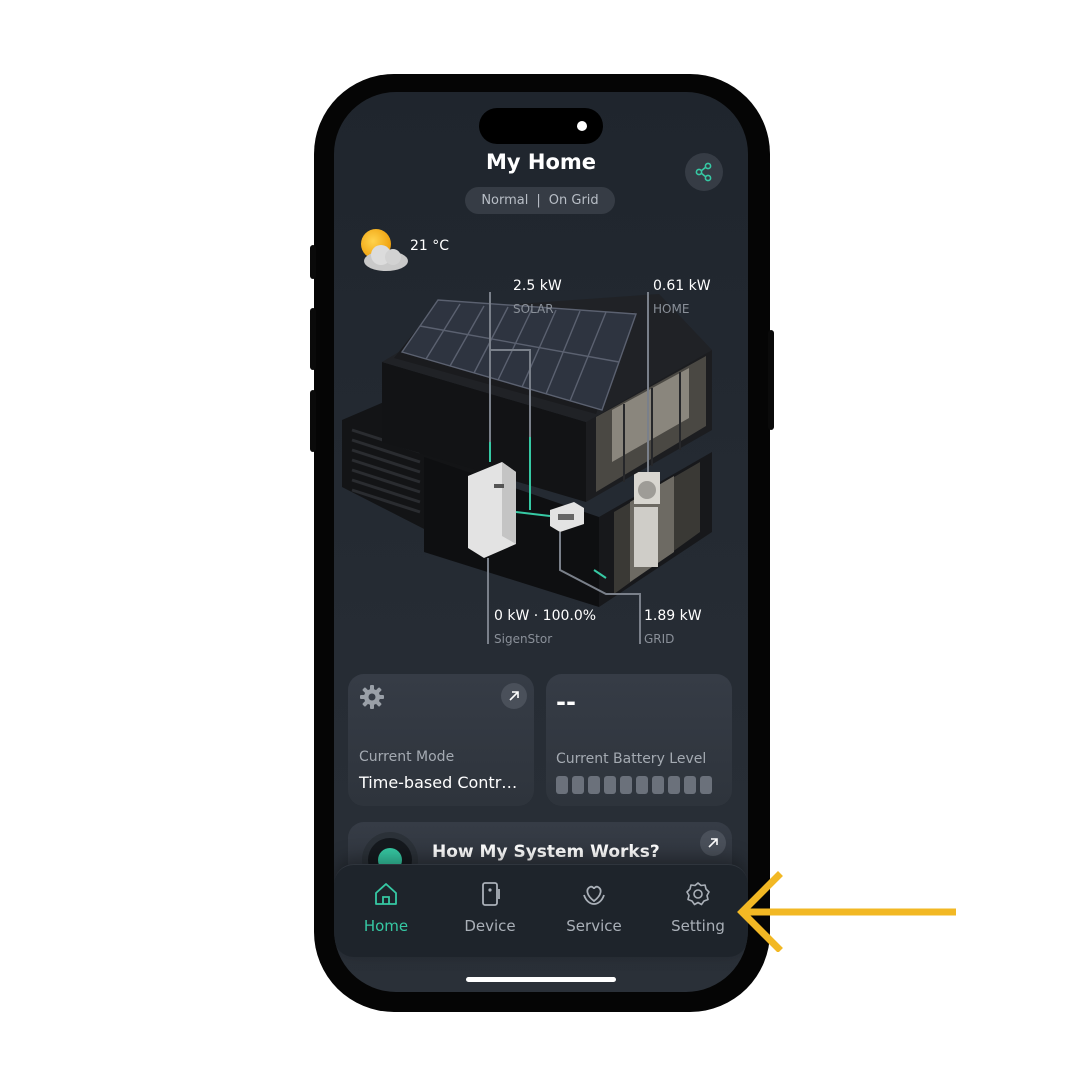  What do you see at coordinates (634, 785) in the screenshot?
I see `battery-cells` at bounding box center [634, 785].